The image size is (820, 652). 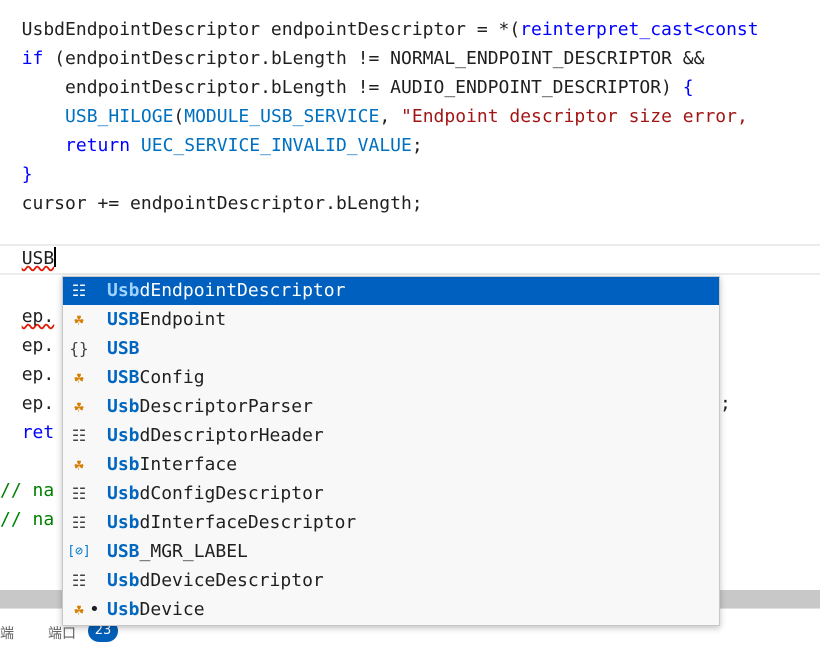 What do you see at coordinates (391, 319) in the screenshot?
I see `suggestion-item: ☘ USBEndpoint` at bounding box center [391, 319].